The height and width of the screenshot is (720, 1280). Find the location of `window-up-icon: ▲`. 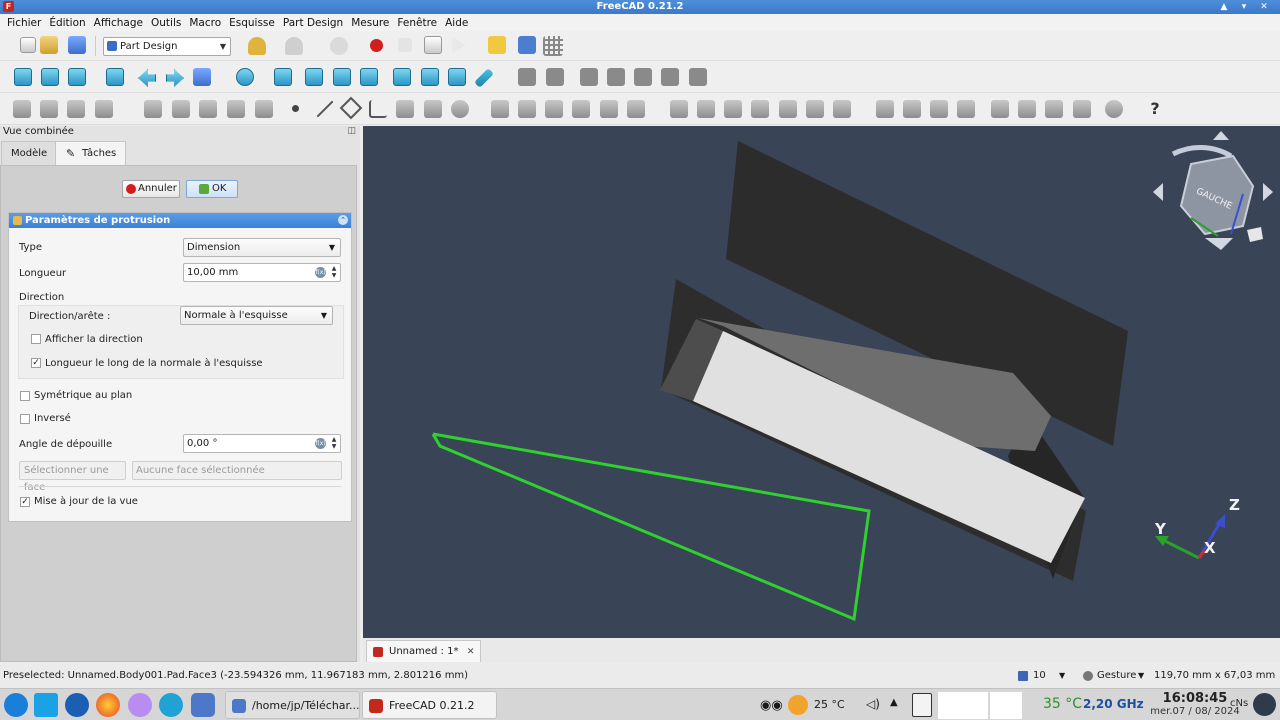

window-up-icon: ▲ is located at coordinates (1224, 7).